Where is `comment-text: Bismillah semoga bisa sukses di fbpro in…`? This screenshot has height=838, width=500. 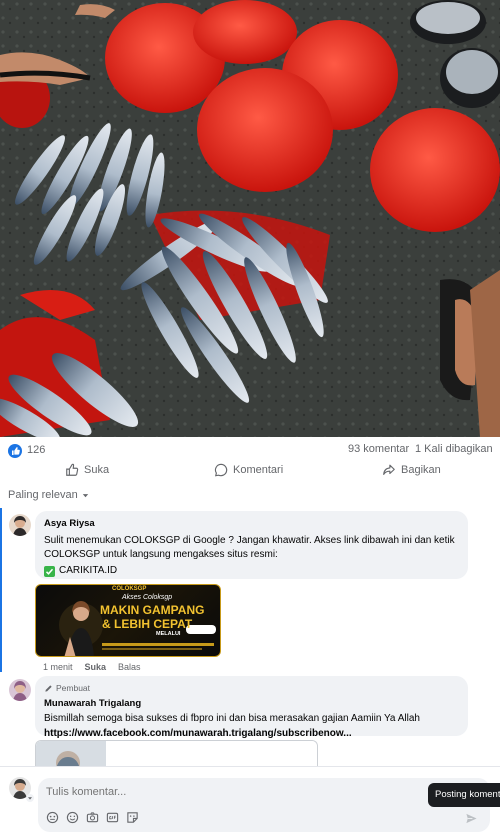
comment-text: Bismillah semoga bisa sukses di fbpro in… is located at coordinates (232, 718).